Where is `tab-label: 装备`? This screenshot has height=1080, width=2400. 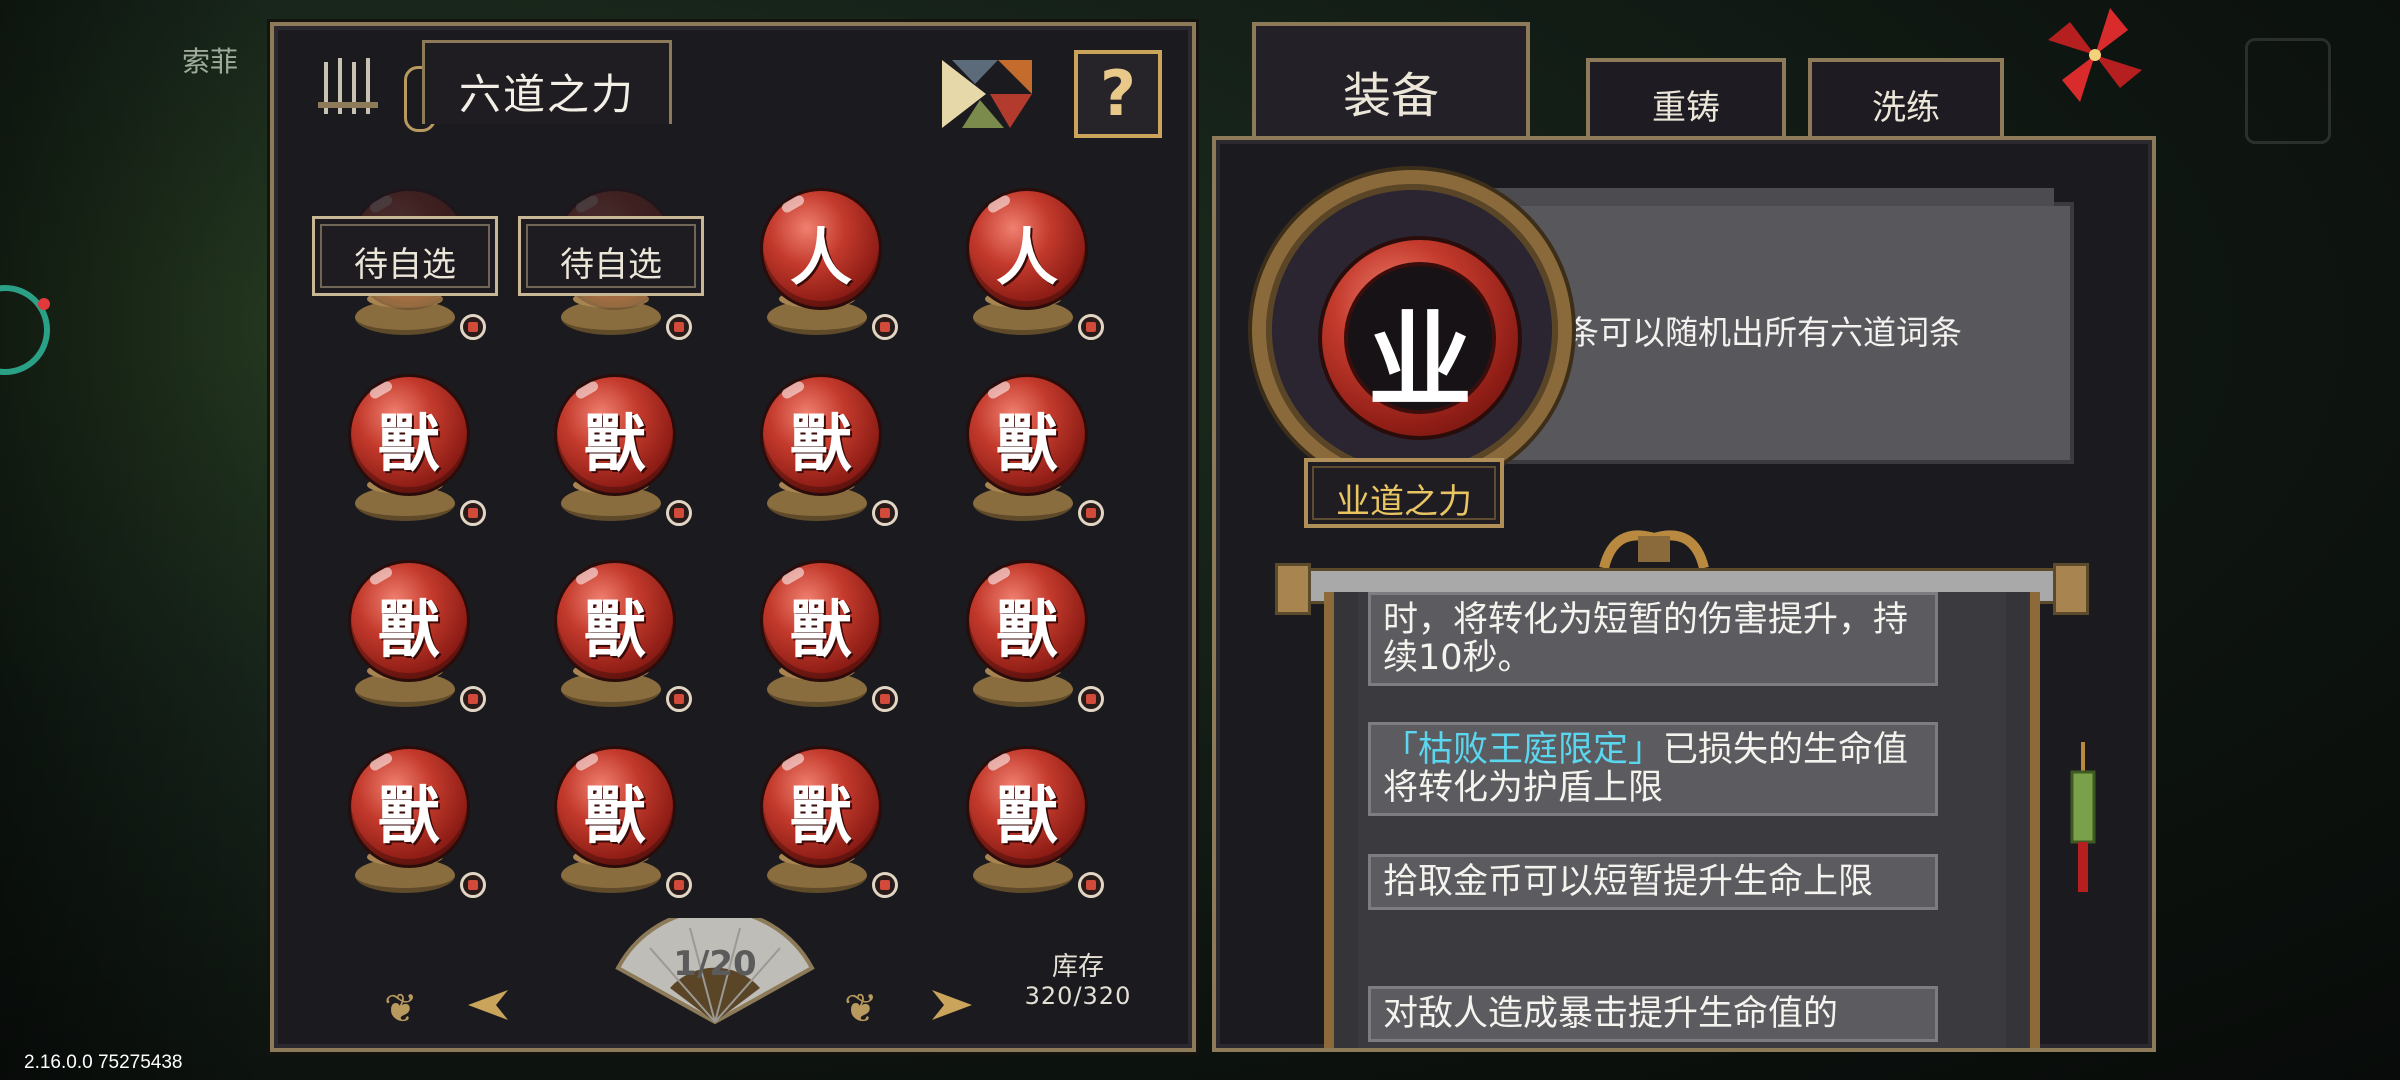 tab-label: 装备 is located at coordinates (1390, 96).